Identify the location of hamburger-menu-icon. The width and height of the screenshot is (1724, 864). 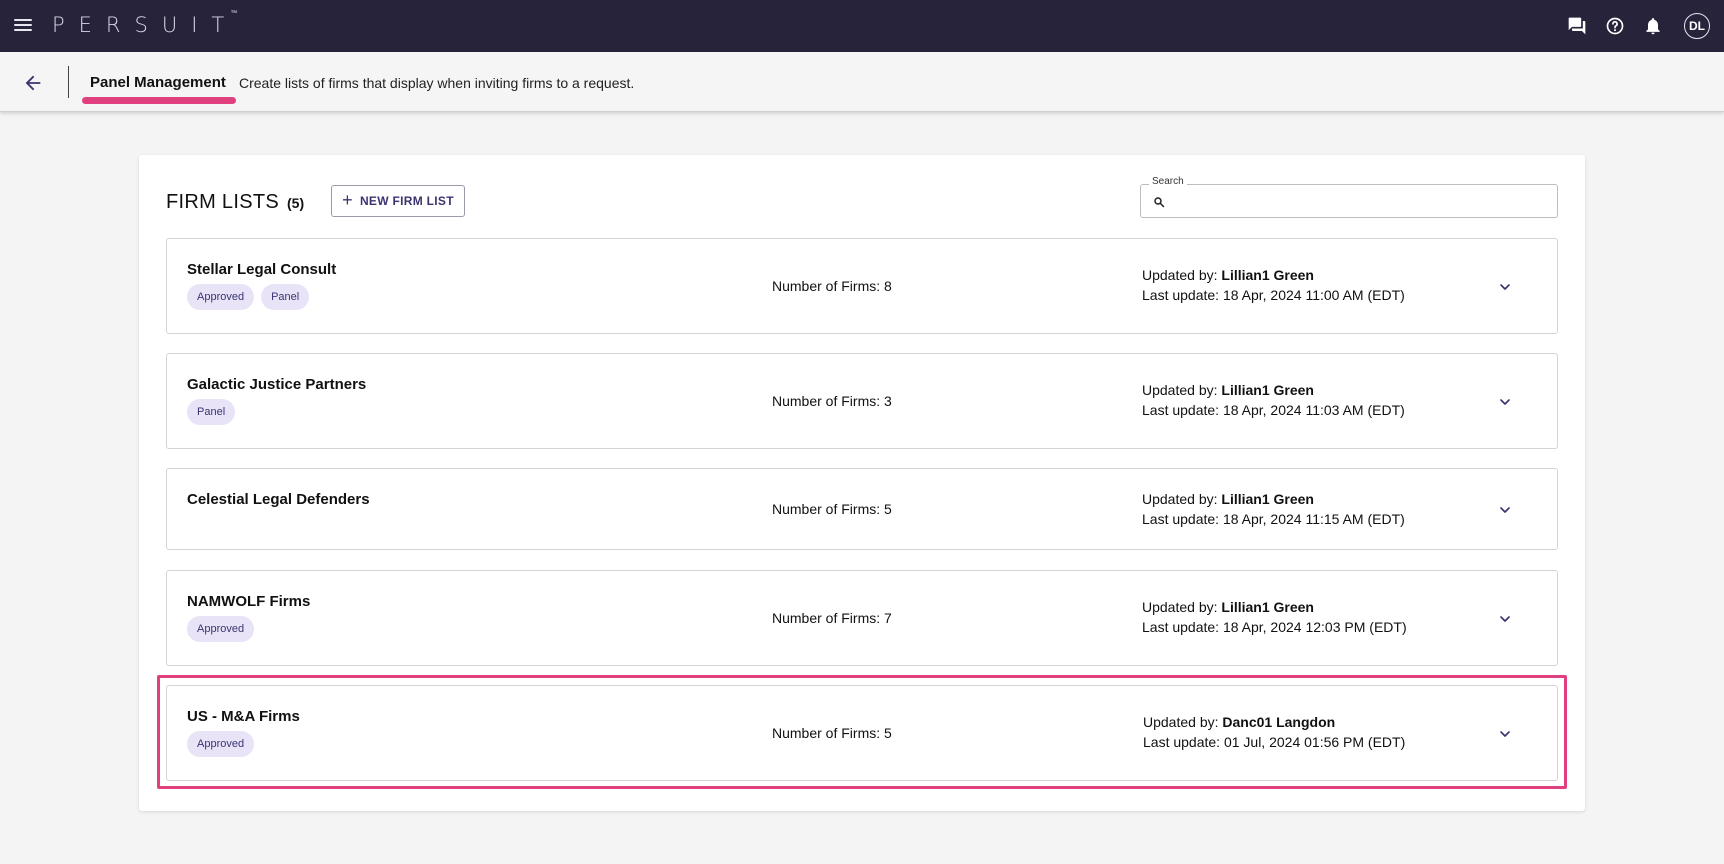
(23, 26).